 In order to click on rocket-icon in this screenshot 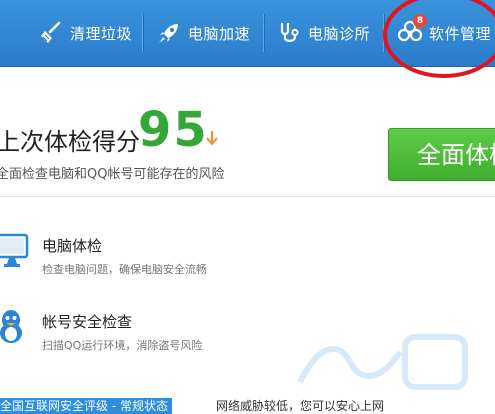, I will do `click(169, 33)`.